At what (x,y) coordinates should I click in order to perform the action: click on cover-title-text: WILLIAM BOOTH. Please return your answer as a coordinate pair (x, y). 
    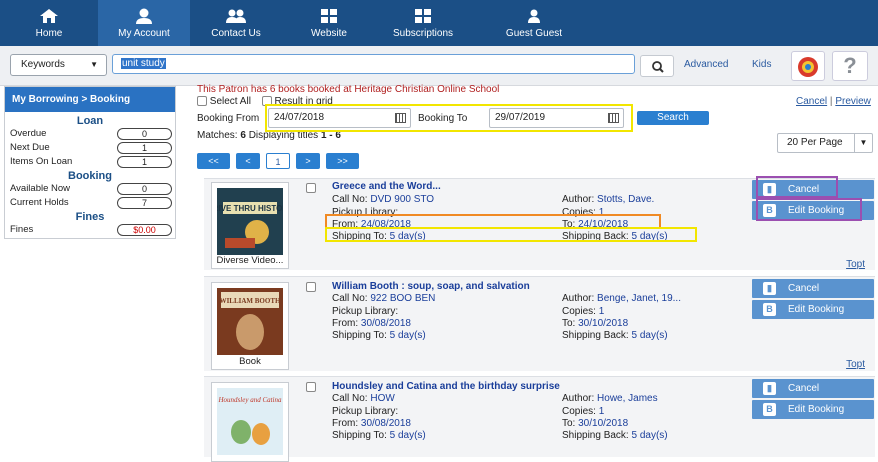
    Looking at the image, I should click on (250, 301).